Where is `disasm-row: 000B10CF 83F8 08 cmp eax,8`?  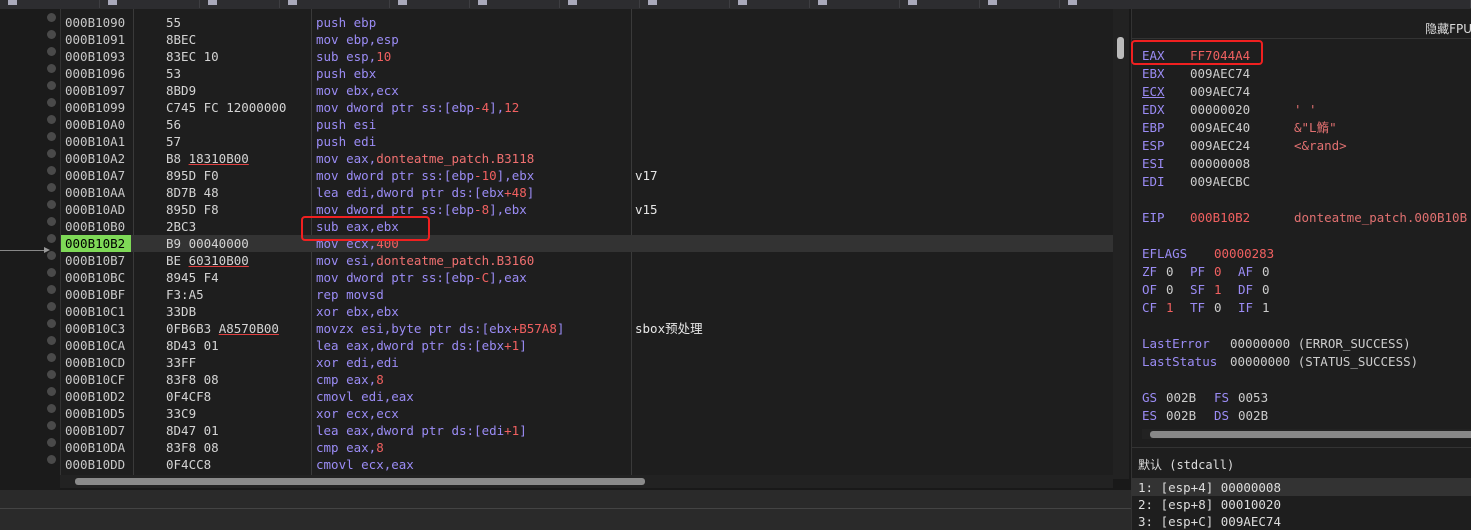 disasm-row: 000B10CF 83F8 08 cmp eax,8 is located at coordinates (587, 379).